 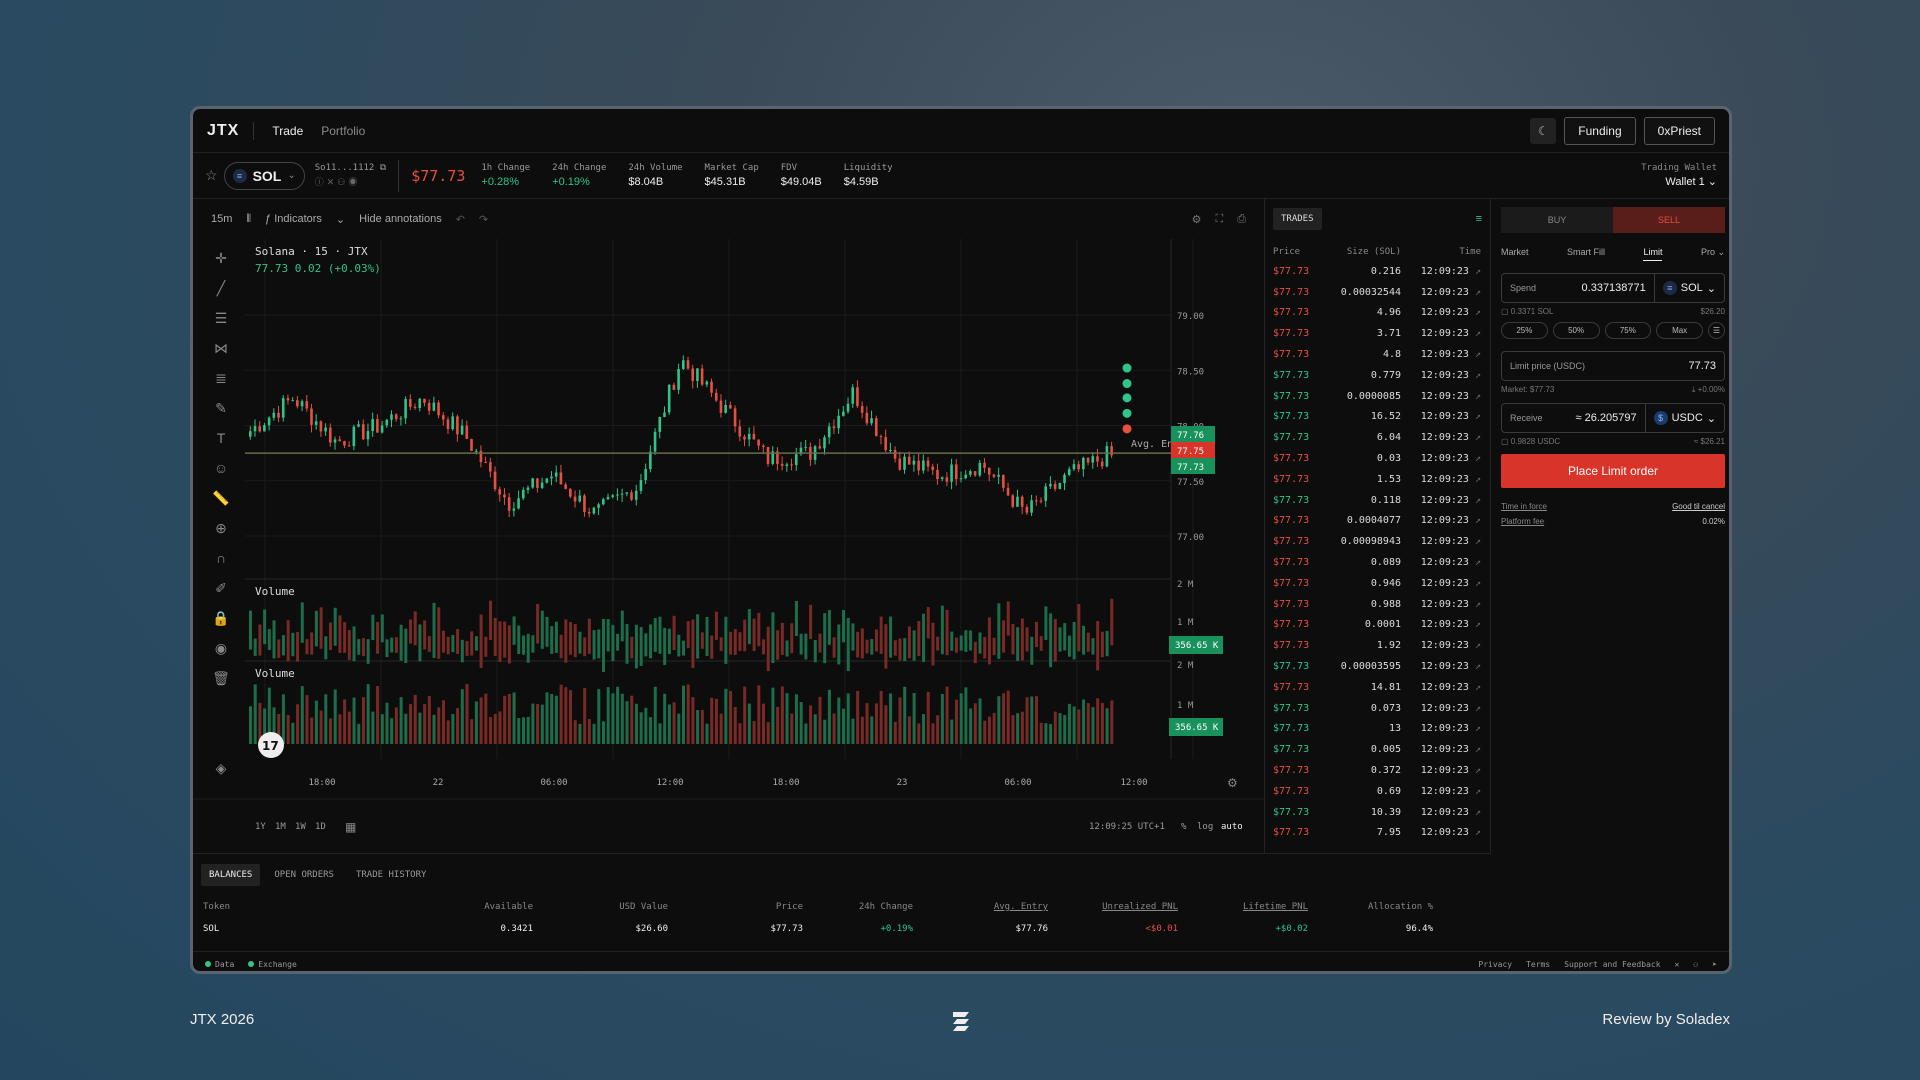 What do you see at coordinates (1377, 313) in the screenshot?
I see `trade-row: $77.73 4.96 12:09:23 ↗` at bounding box center [1377, 313].